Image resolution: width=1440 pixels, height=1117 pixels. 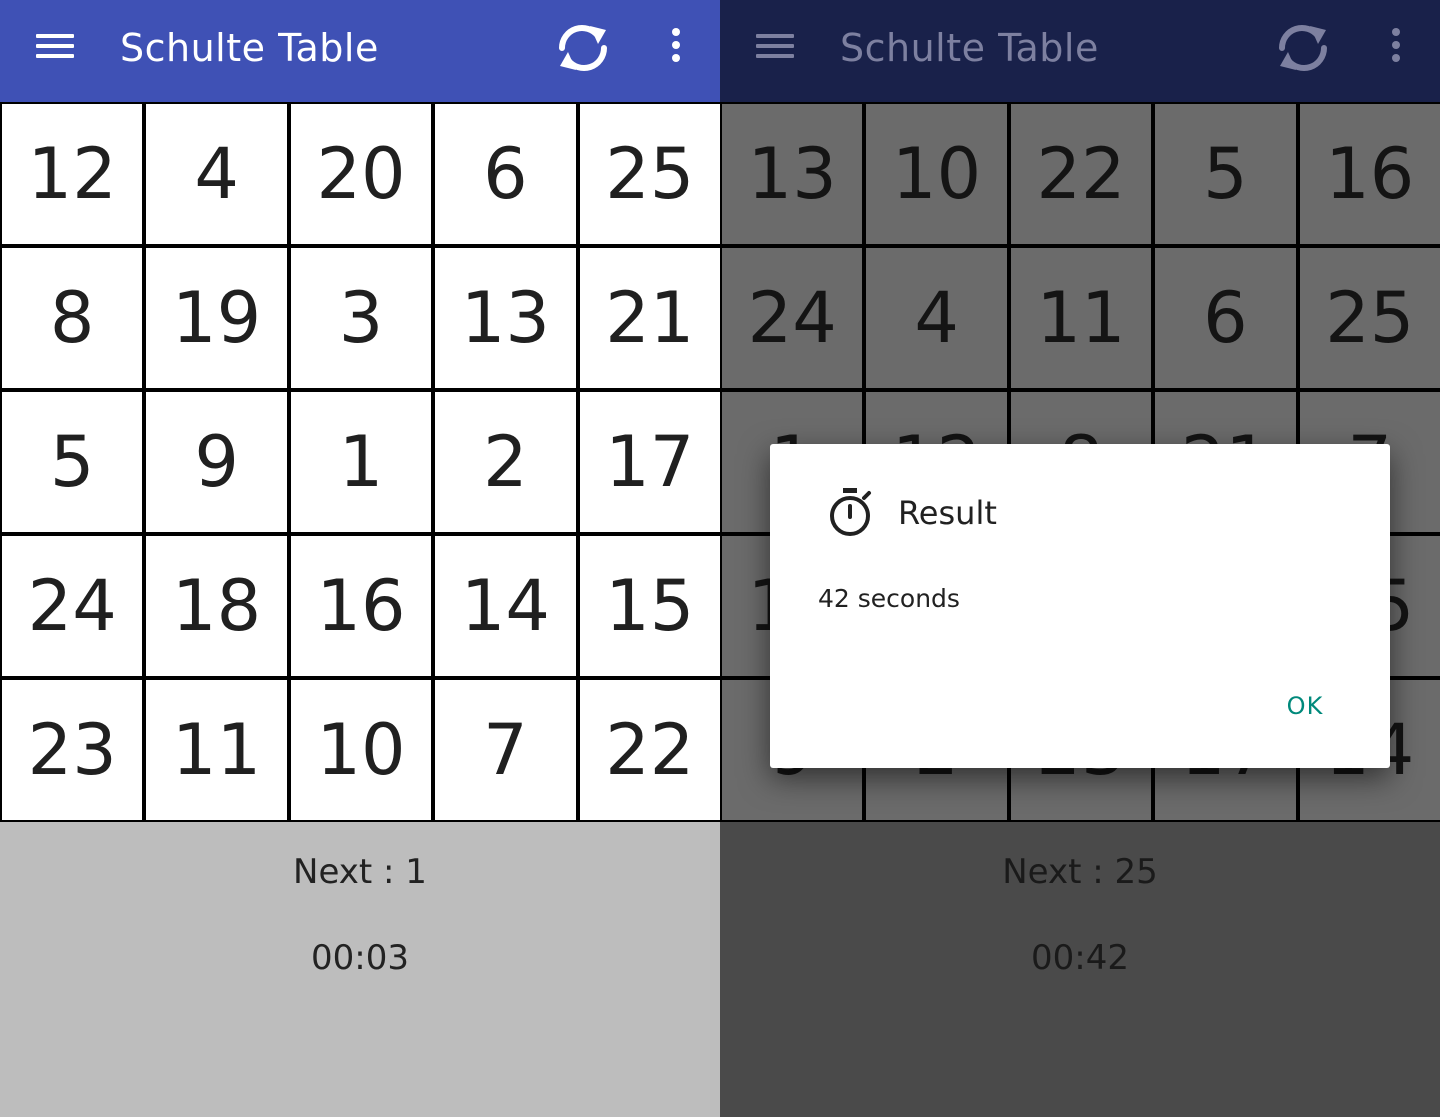 What do you see at coordinates (216, 462) in the screenshot?
I see `grid-cell: 9` at bounding box center [216, 462].